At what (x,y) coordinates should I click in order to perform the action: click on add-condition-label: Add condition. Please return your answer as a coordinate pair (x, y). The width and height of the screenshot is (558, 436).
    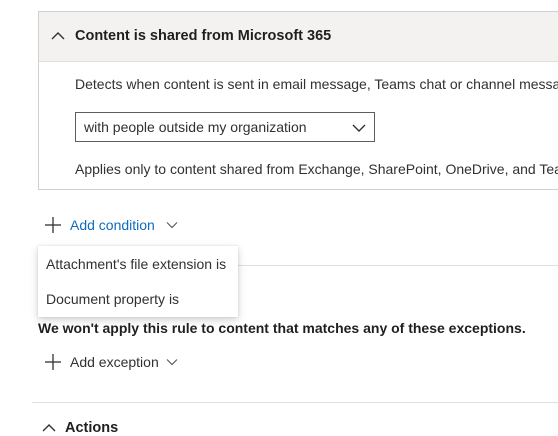
    Looking at the image, I should click on (112, 225).